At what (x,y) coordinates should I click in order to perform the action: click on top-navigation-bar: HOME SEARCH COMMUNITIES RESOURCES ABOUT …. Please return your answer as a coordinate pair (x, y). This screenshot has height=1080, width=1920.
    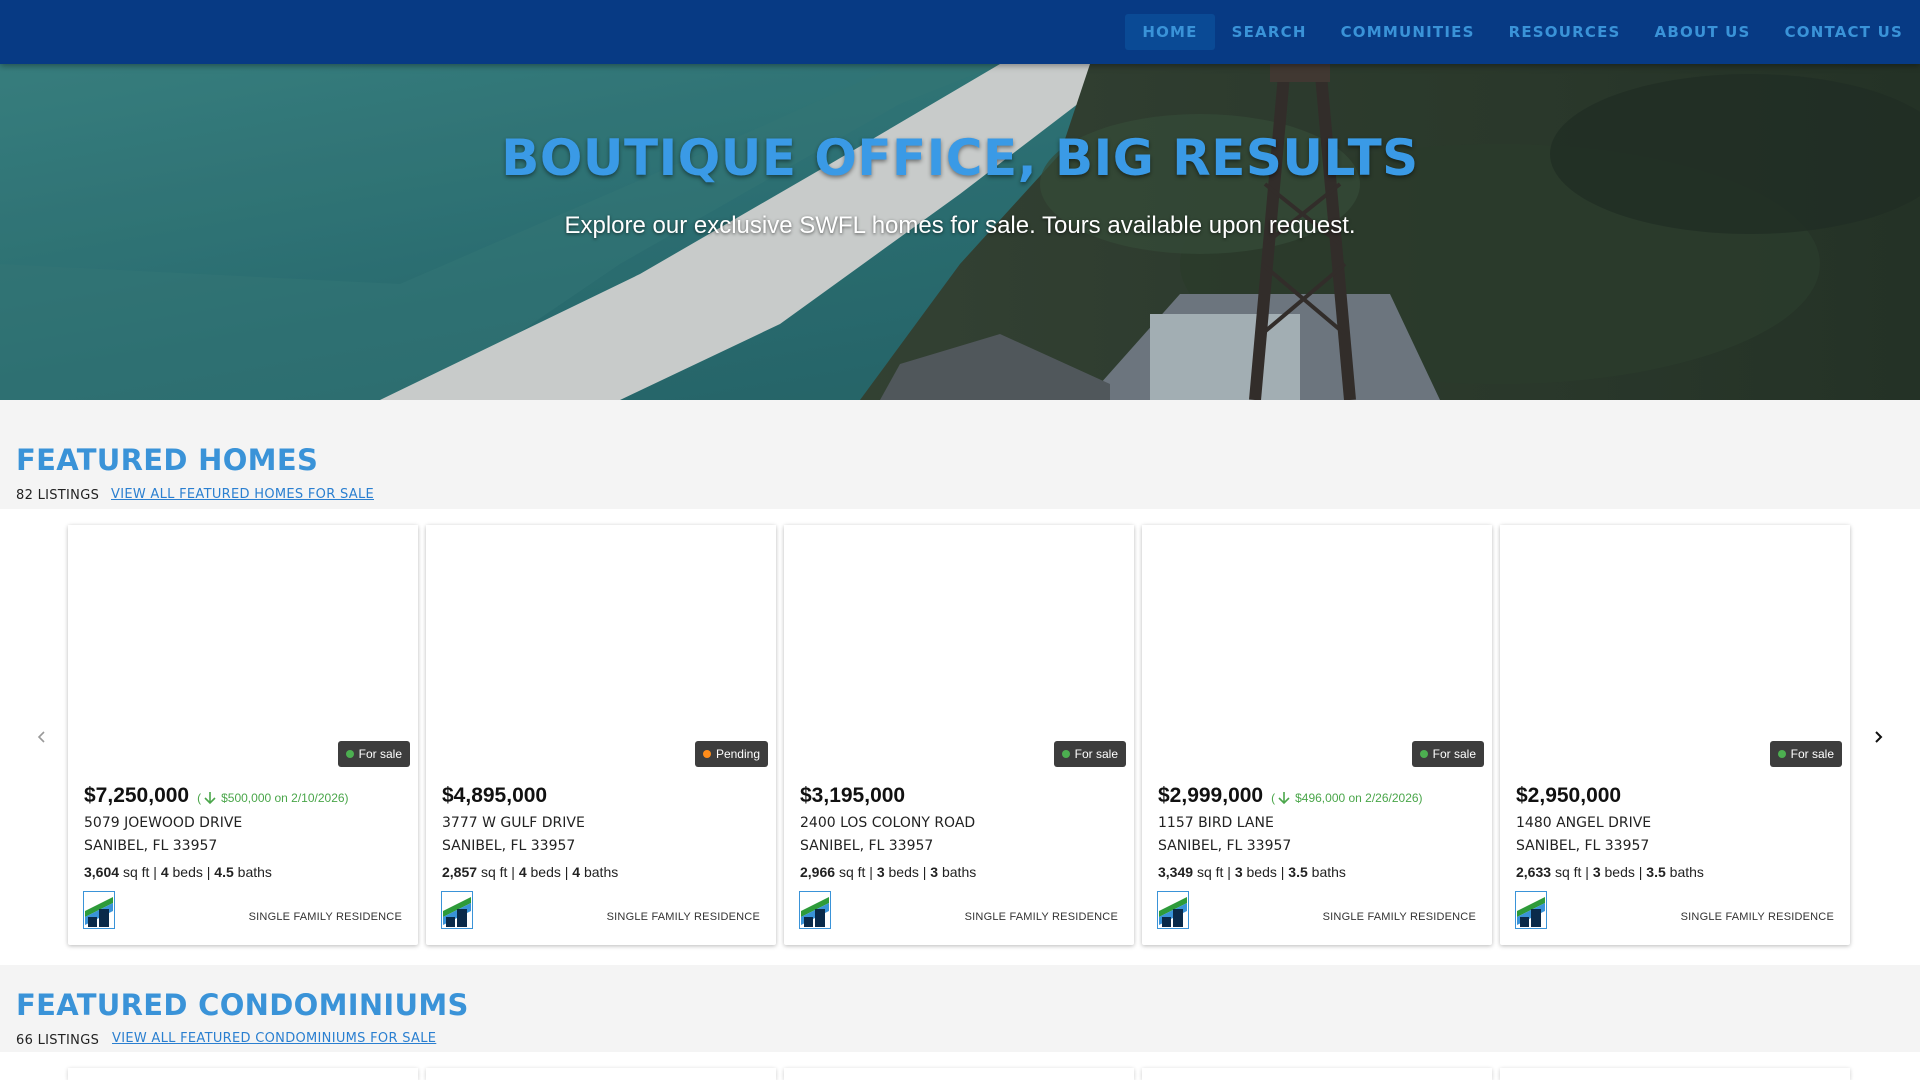
    Looking at the image, I should click on (960, 32).